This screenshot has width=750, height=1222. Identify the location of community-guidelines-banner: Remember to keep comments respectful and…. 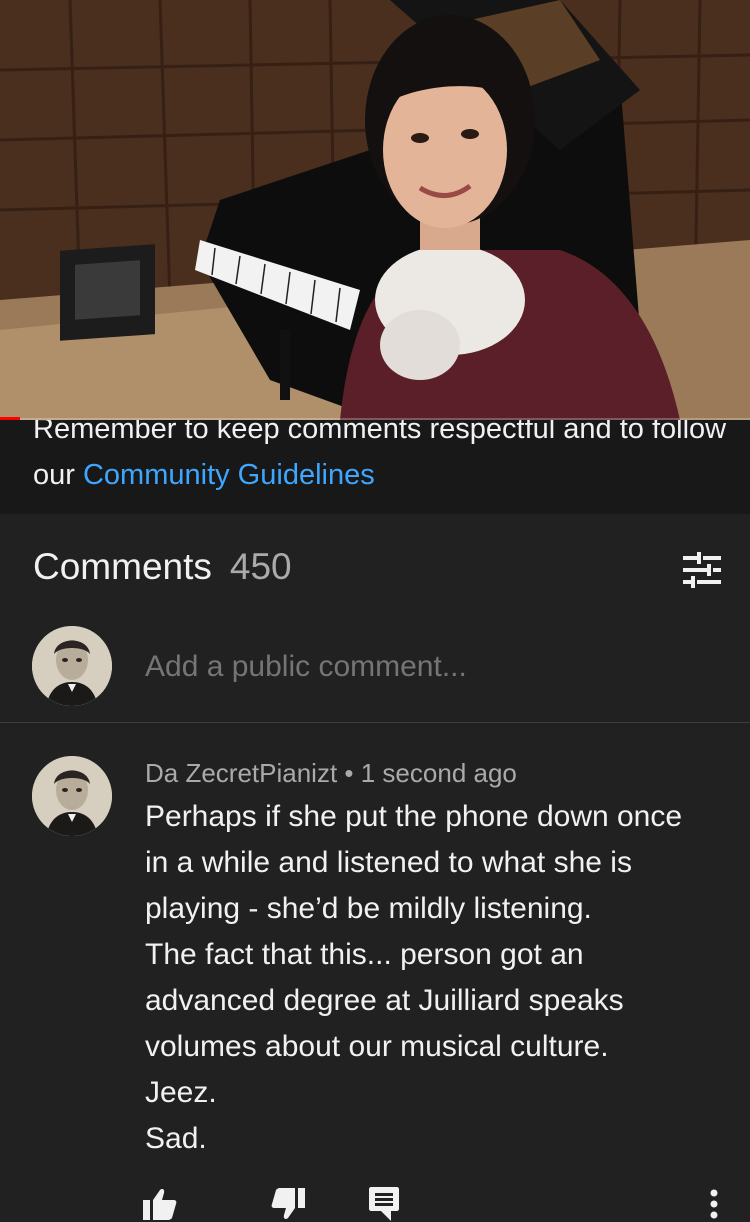
(375, 467).